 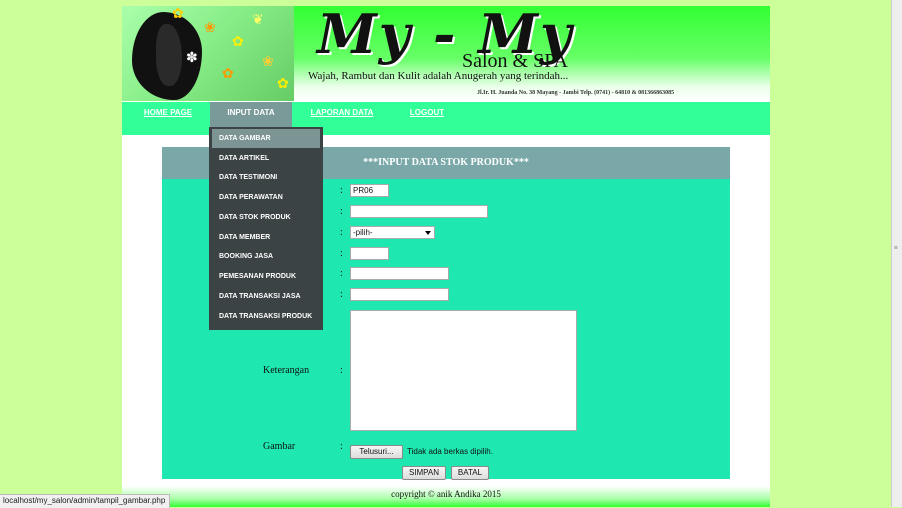 I want to click on file-status-text: Tidak ada berkas dipilih., so click(x=450, y=451).